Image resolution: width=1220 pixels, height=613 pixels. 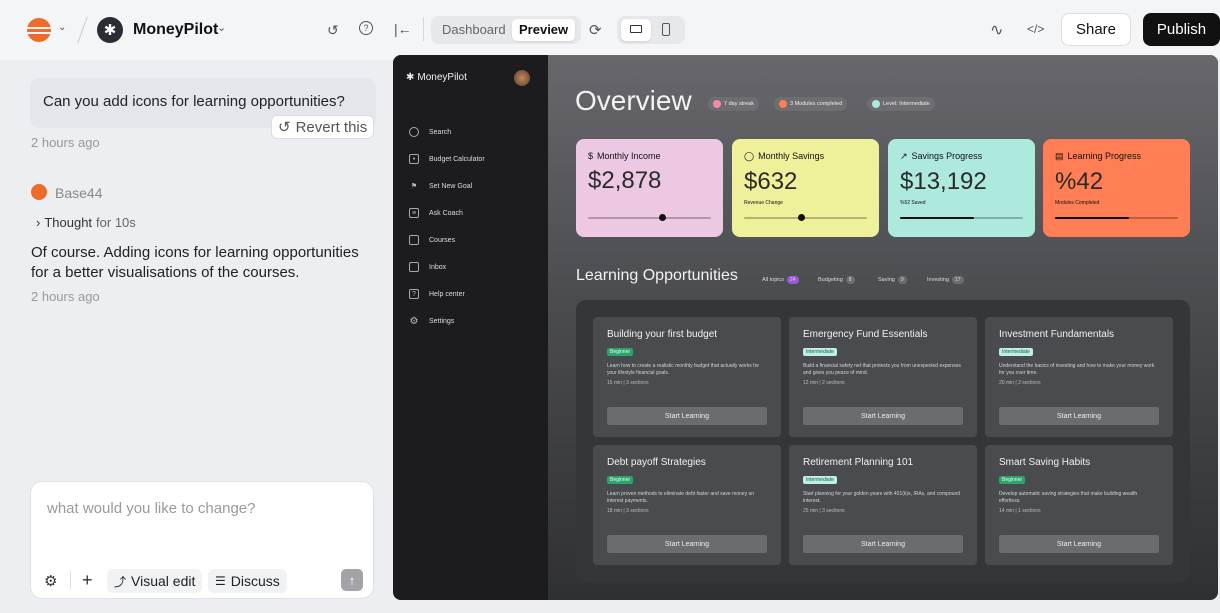 What do you see at coordinates (595, 30) in the screenshot?
I see `refresh-icon: ⟳` at bounding box center [595, 30].